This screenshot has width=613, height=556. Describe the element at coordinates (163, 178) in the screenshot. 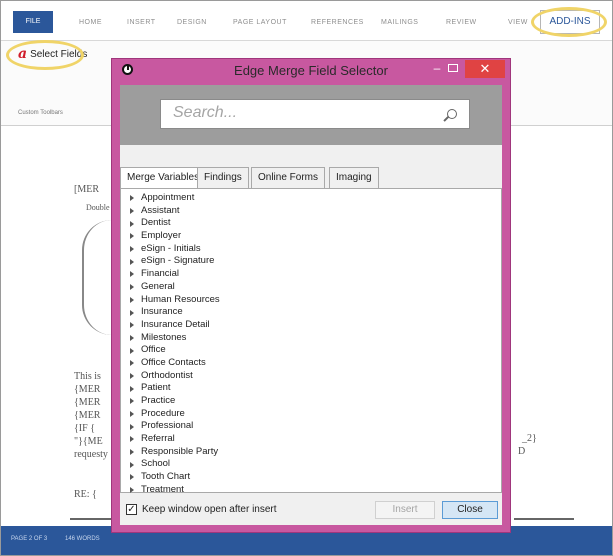

I see `tab-merge-variables: Merge Variables` at that location.